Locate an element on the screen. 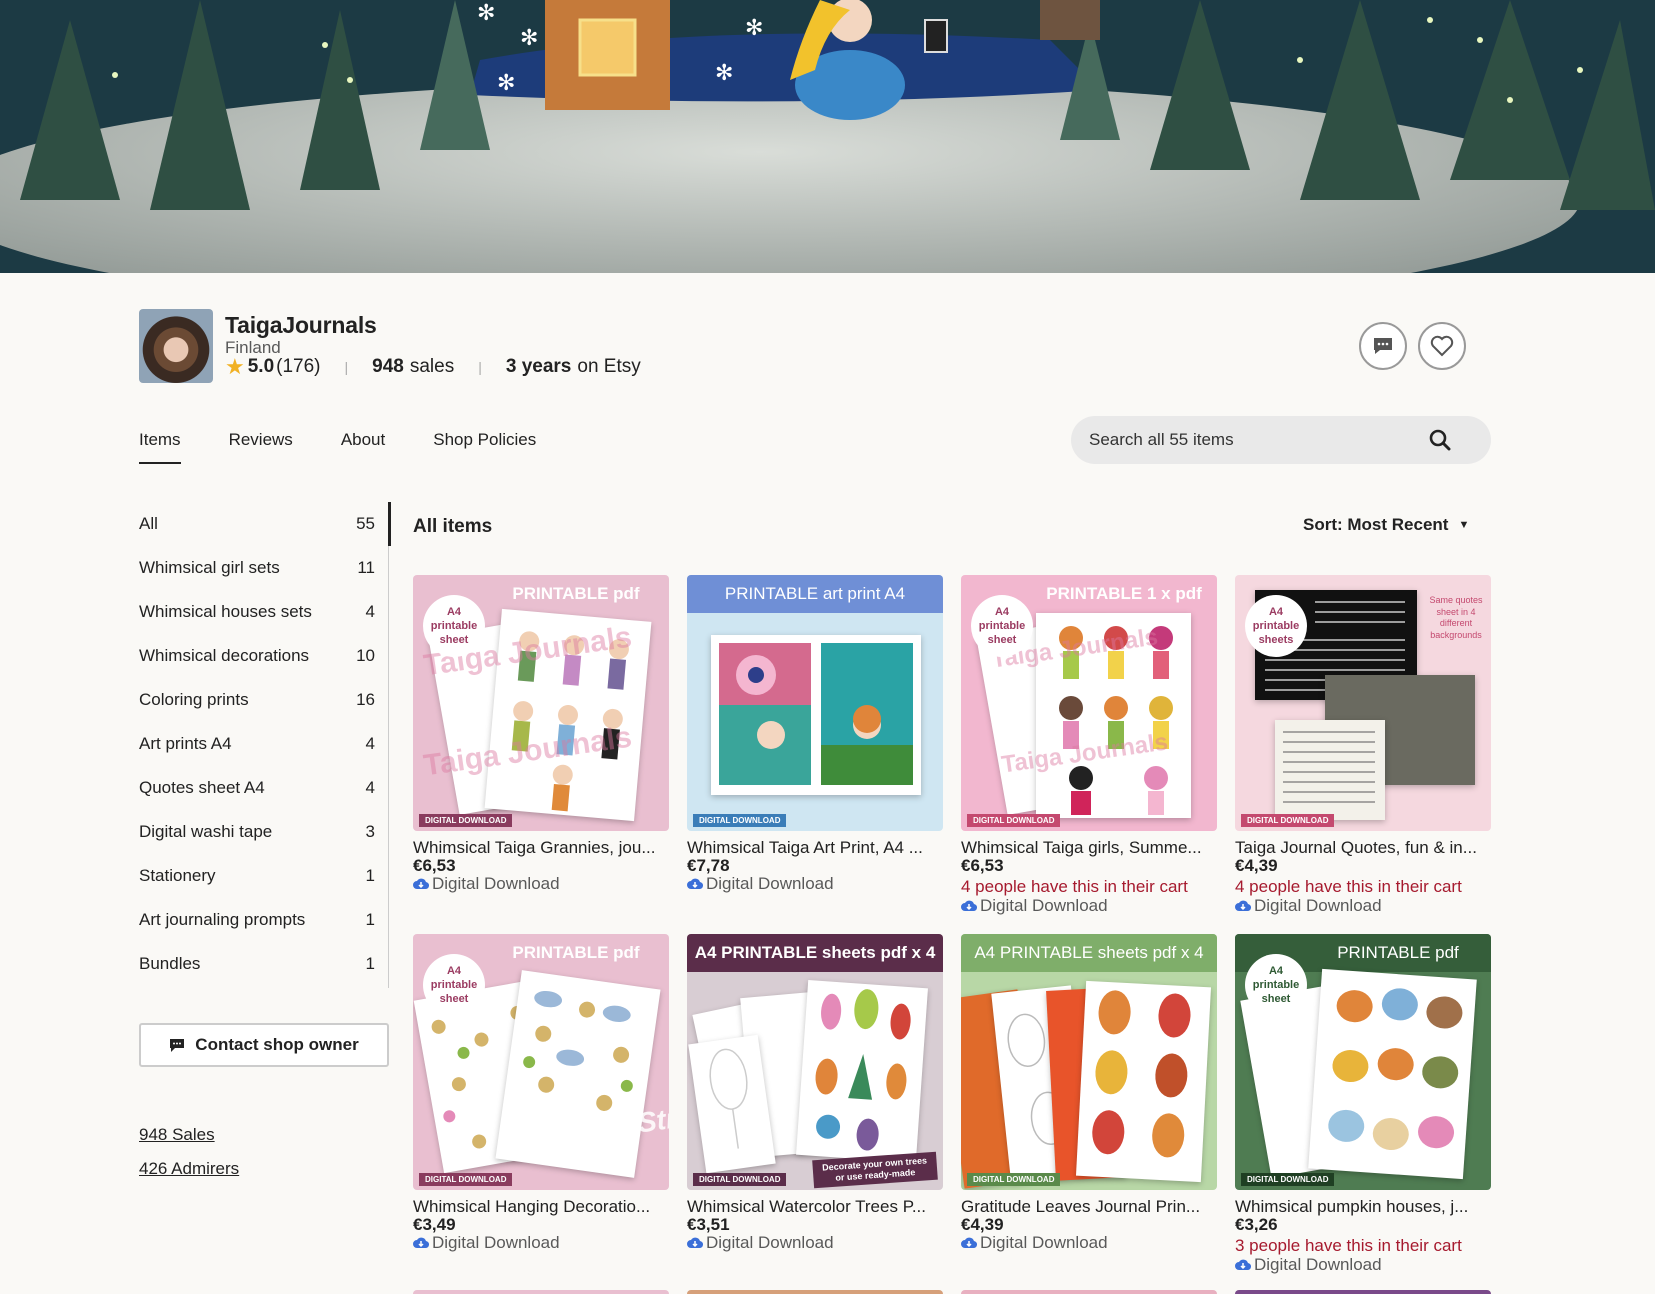 Image resolution: width=1655 pixels, height=1294 pixels. category-quotes-sheet-a4: Quotes sheet A4 4 is located at coordinates (264, 788).